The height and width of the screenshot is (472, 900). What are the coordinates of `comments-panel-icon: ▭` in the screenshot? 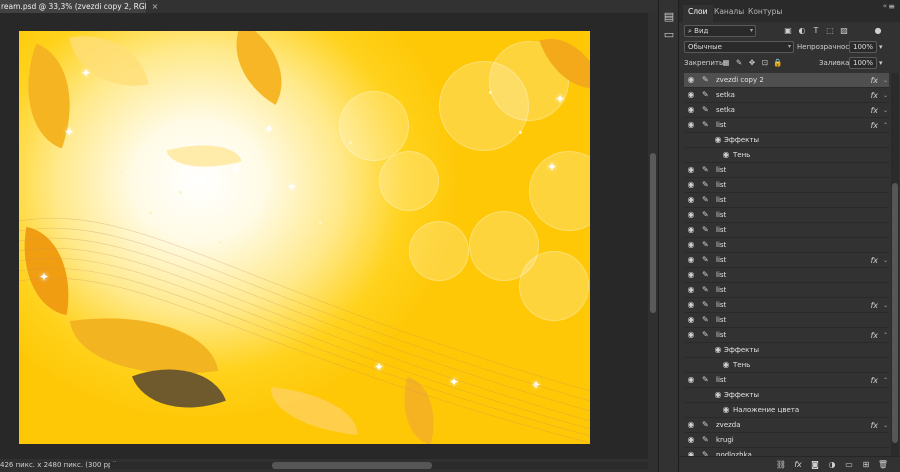 It's located at (669, 35).